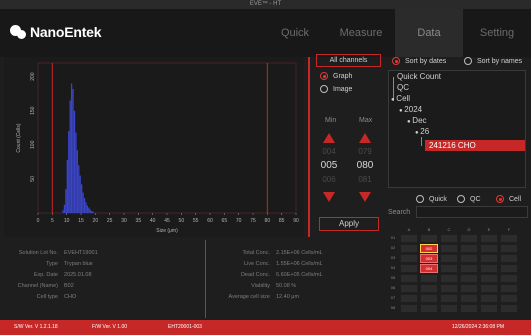  I want to click on plate-well: 003, so click(429, 258).